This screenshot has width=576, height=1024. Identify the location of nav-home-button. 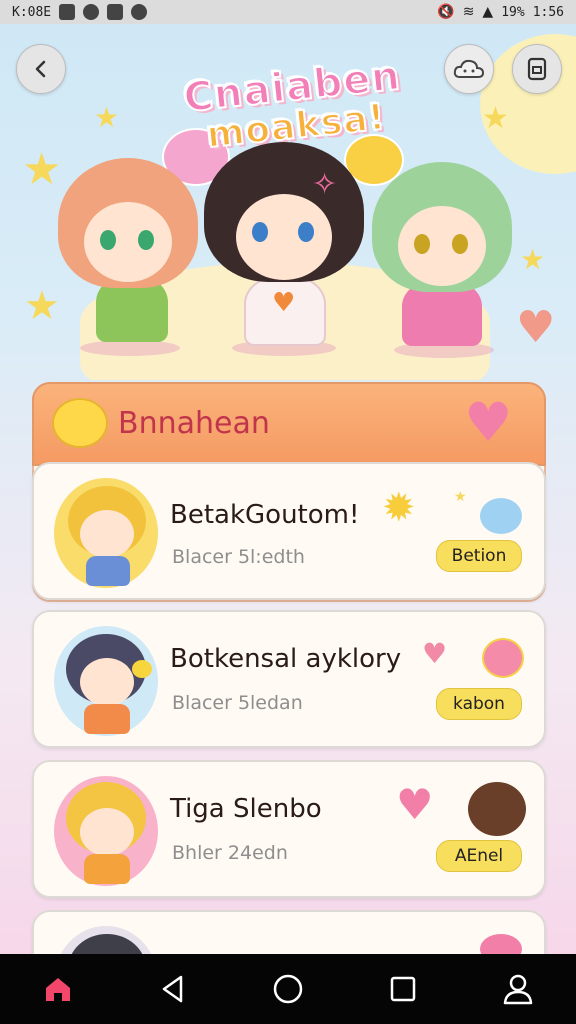
(58, 989).